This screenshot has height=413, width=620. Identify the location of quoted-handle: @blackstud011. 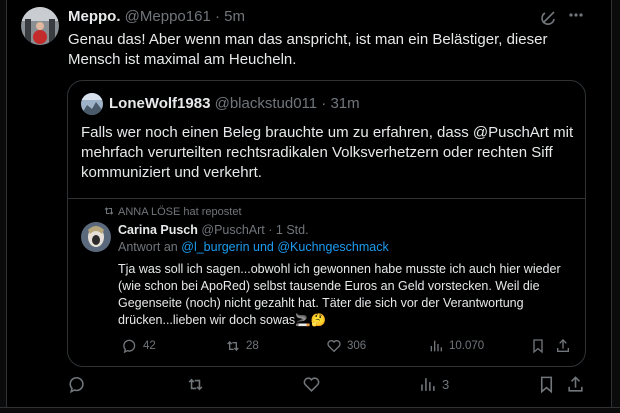
(266, 103).